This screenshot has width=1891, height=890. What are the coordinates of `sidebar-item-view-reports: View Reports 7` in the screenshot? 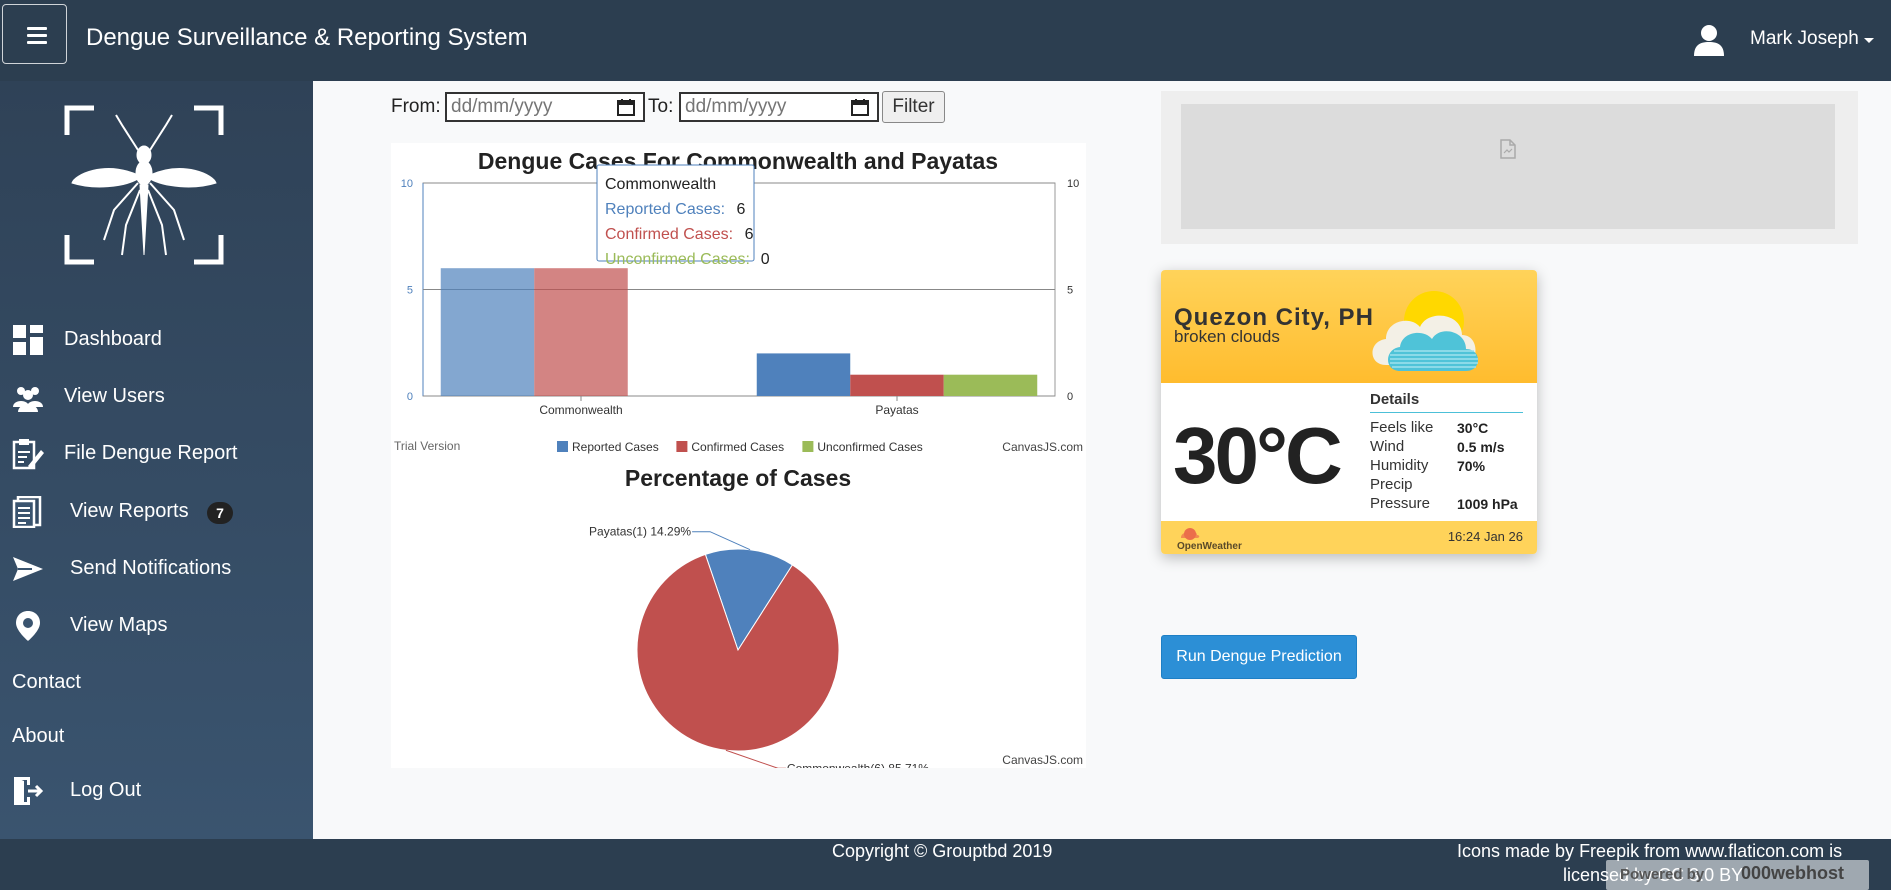 It's located at (156, 512).